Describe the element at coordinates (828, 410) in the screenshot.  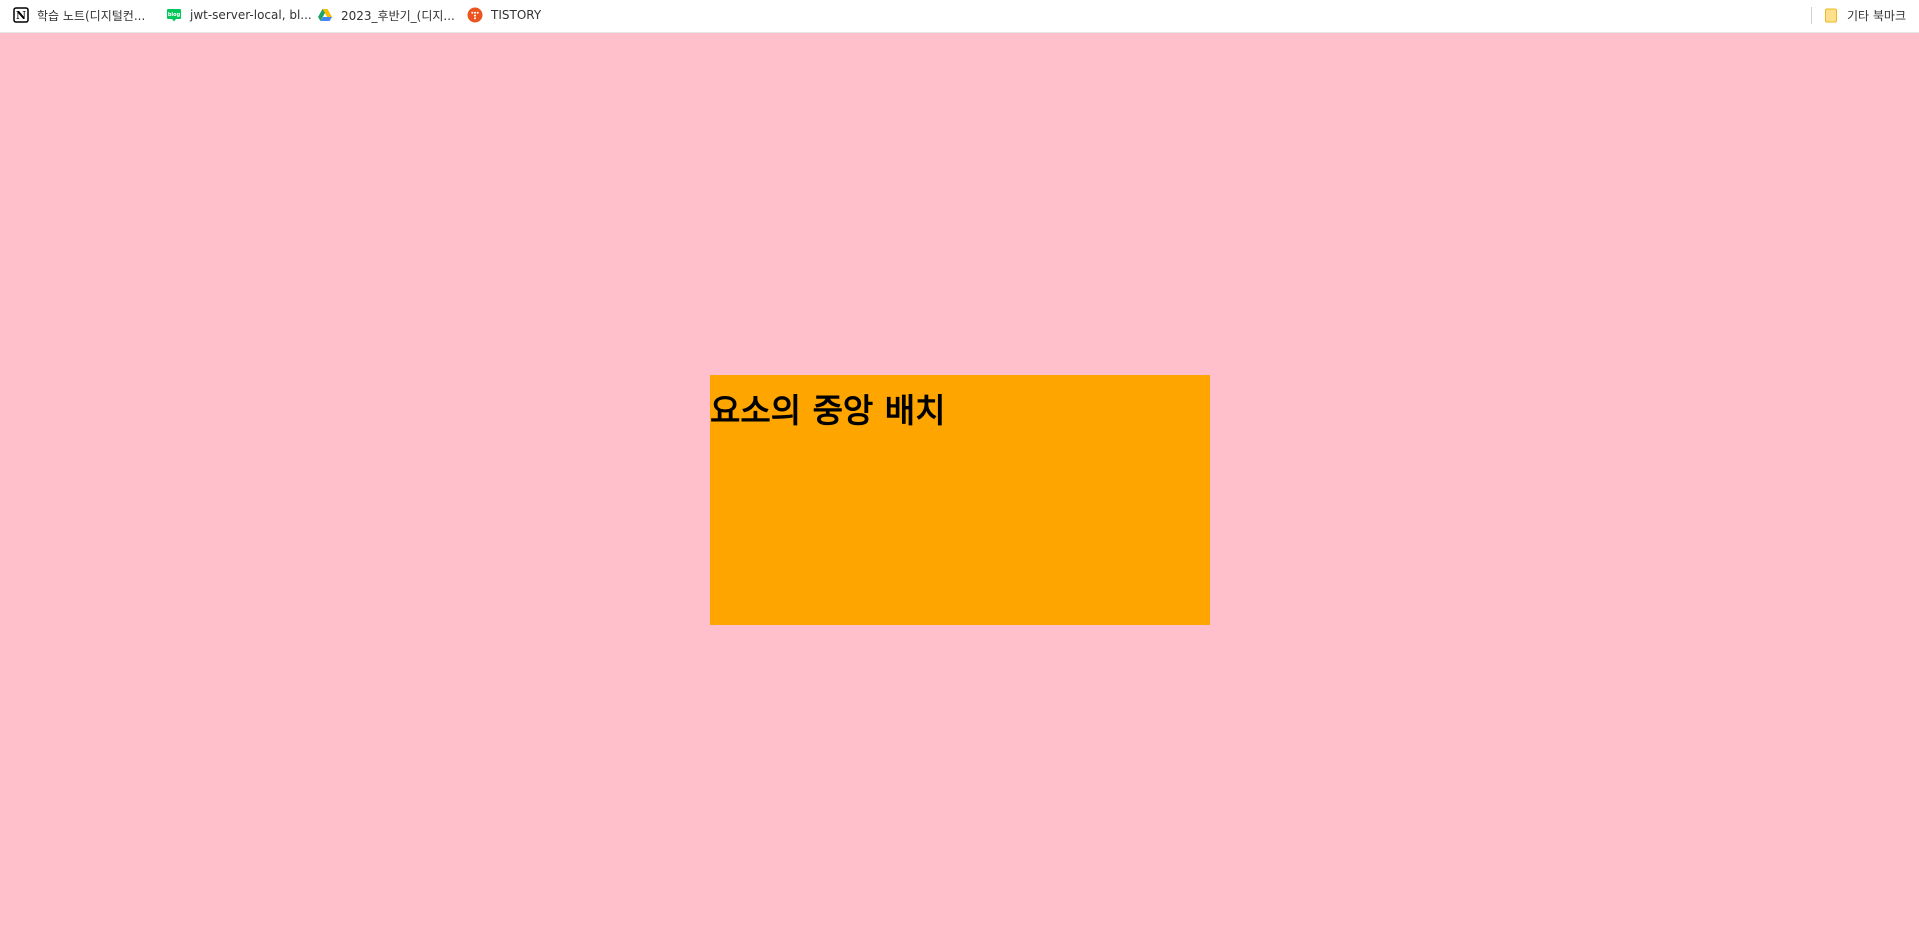
I see `page-heading: 요소의 중앙 배치` at that location.